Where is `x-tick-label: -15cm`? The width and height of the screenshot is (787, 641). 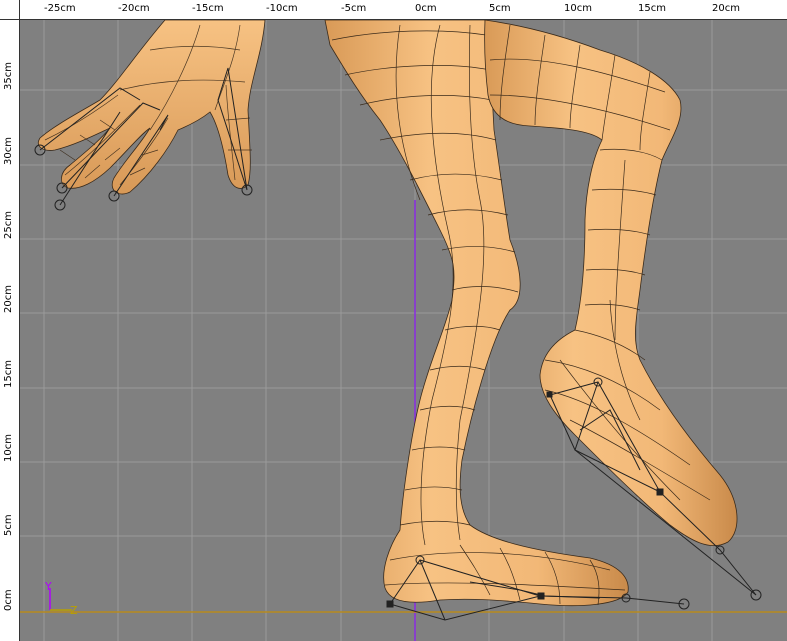
x-tick-label: -15cm is located at coordinates (208, 8).